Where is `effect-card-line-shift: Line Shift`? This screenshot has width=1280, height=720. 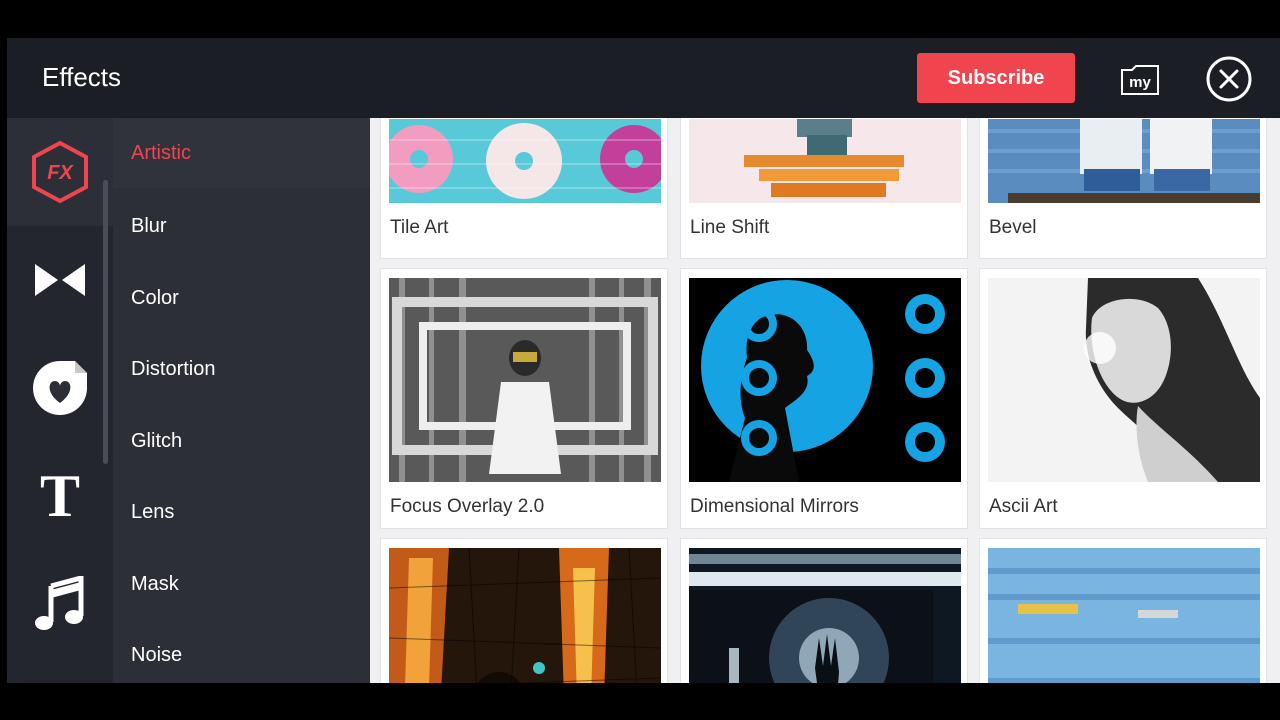
effect-card-line-shift: Line Shift is located at coordinates (824, 188).